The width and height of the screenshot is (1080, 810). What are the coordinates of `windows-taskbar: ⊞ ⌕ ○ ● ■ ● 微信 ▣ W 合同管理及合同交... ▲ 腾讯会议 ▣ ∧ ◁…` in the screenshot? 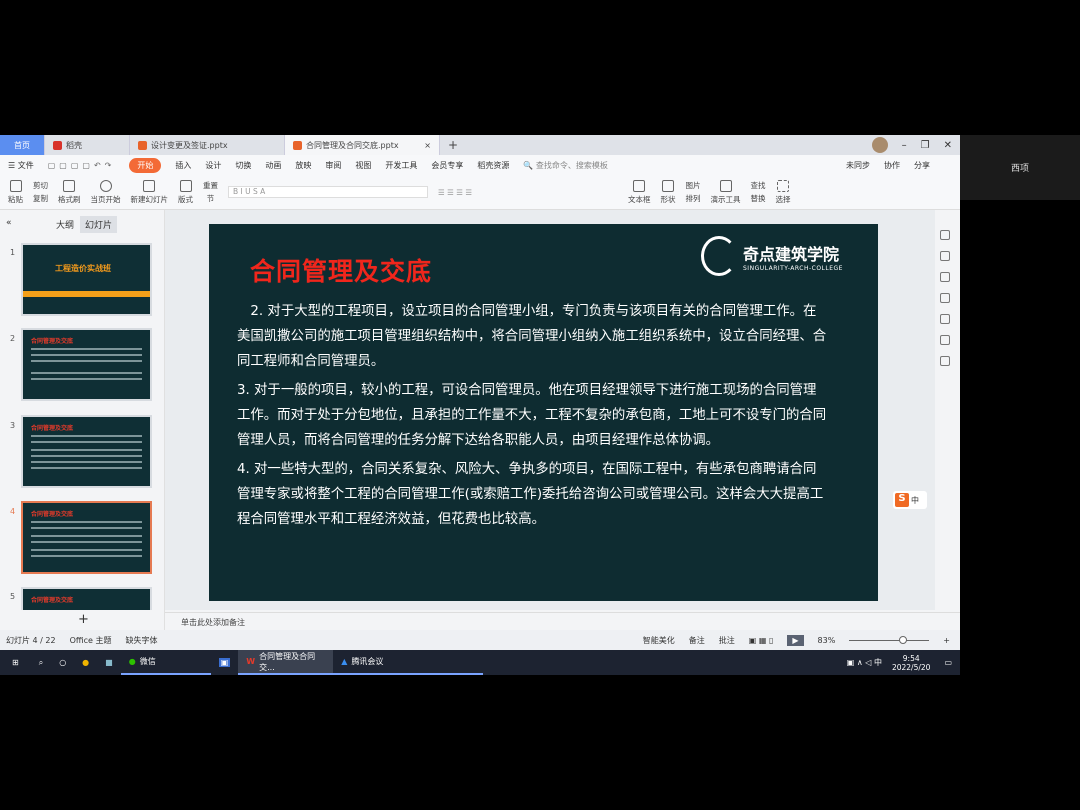 It's located at (480, 662).